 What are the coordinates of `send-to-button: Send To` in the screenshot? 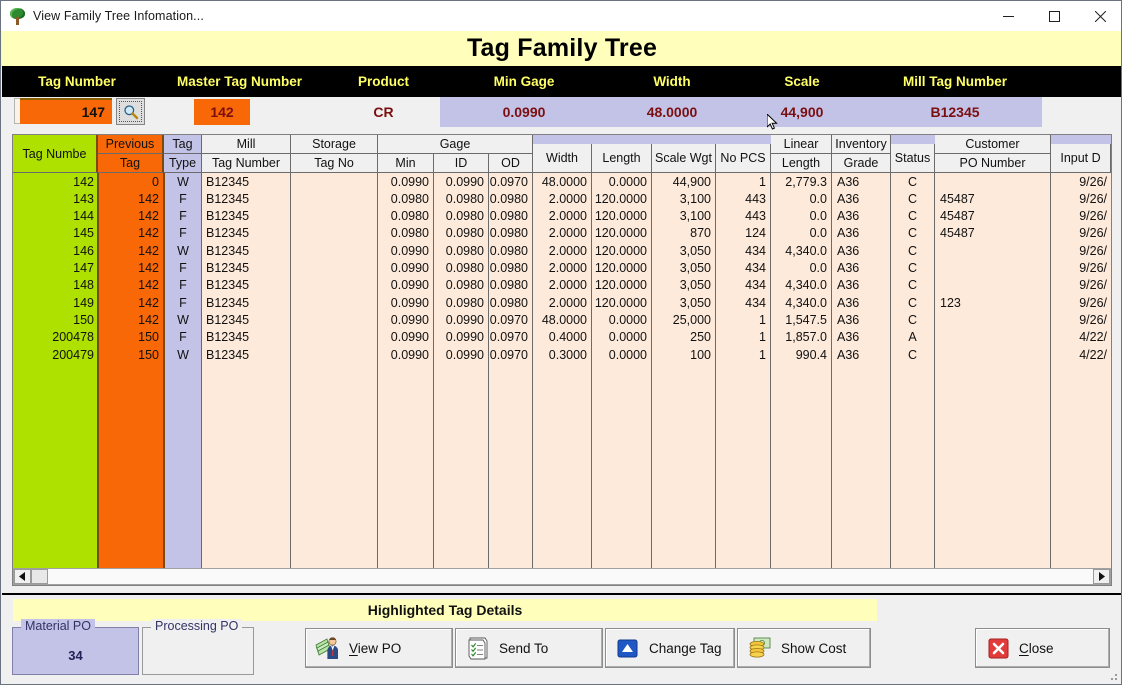 It's located at (529, 648).